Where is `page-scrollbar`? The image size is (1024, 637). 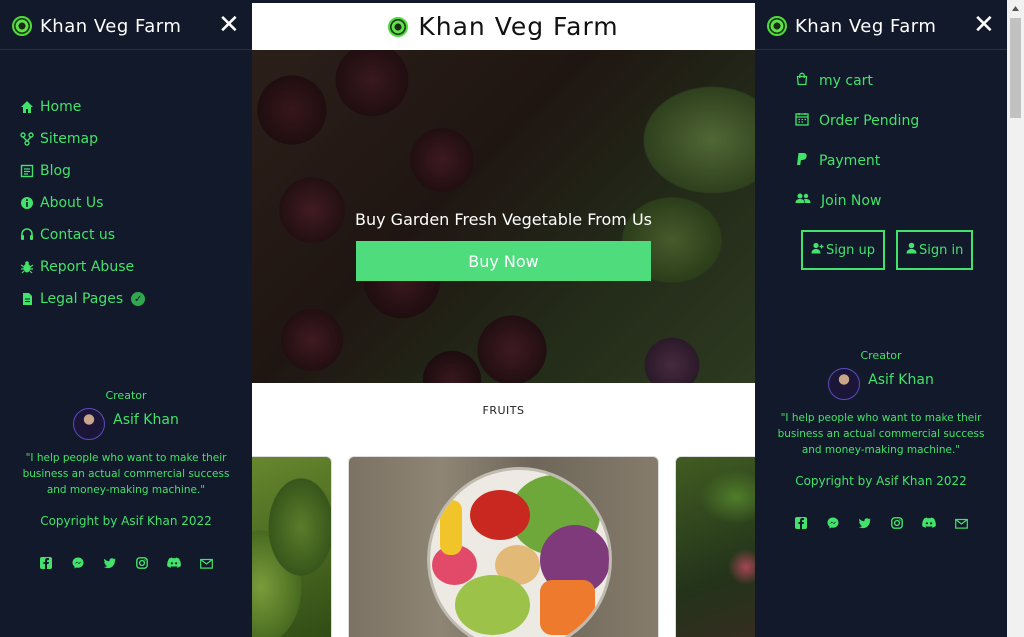
page-scrollbar is located at coordinates (1015, 318).